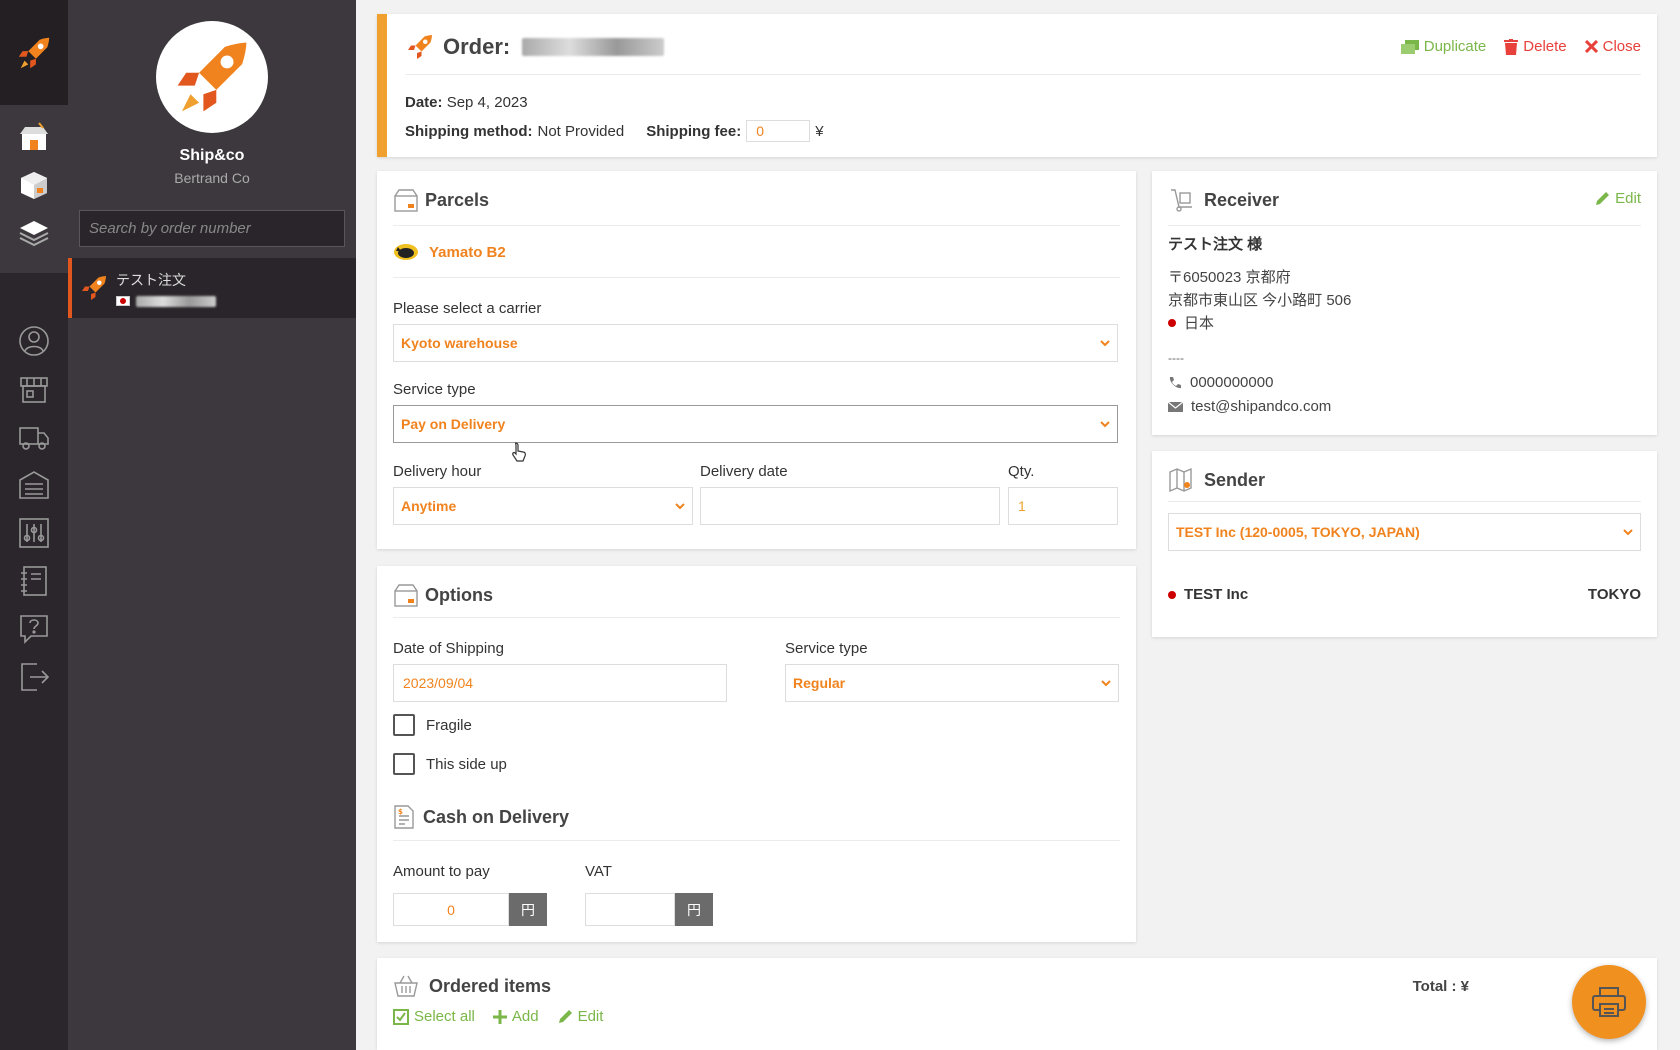 Image resolution: width=1680 pixels, height=1050 pixels. Describe the element at coordinates (429, 506) in the screenshot. I see `delivery-hour-value: Anytime` at that location.